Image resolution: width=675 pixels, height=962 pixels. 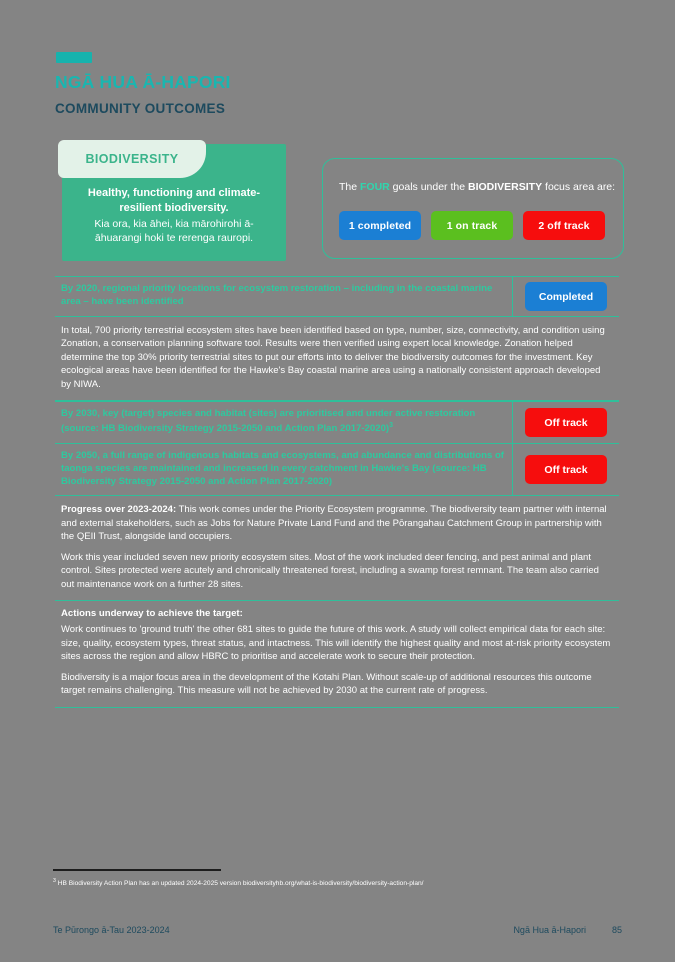 I want to click on footer-section-label: Ngā Hua ā-Hapori, so click(x=549, y=930).